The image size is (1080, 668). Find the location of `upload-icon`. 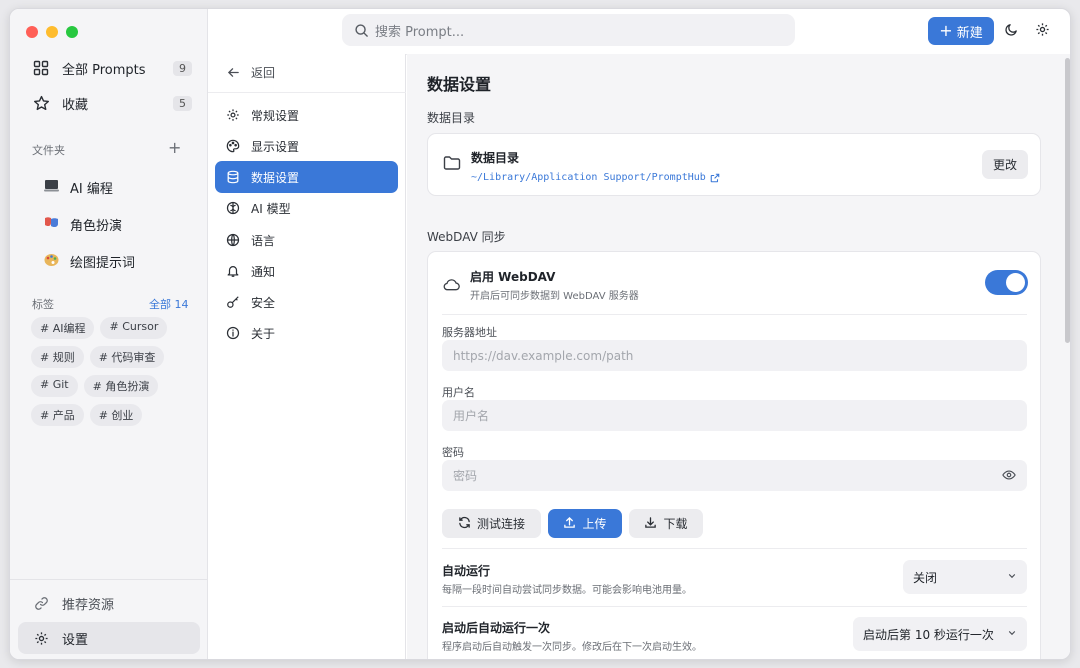

upload-icon is located at coordinates (569, 524).